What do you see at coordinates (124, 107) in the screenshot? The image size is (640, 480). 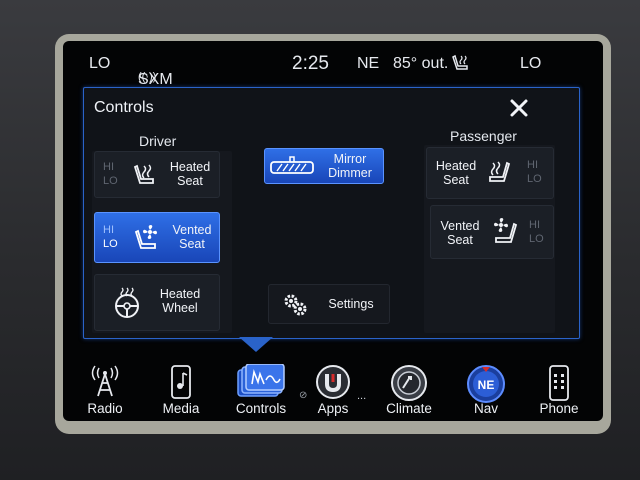 I see `panel-title: Controls` at bounding box center [124, 107].